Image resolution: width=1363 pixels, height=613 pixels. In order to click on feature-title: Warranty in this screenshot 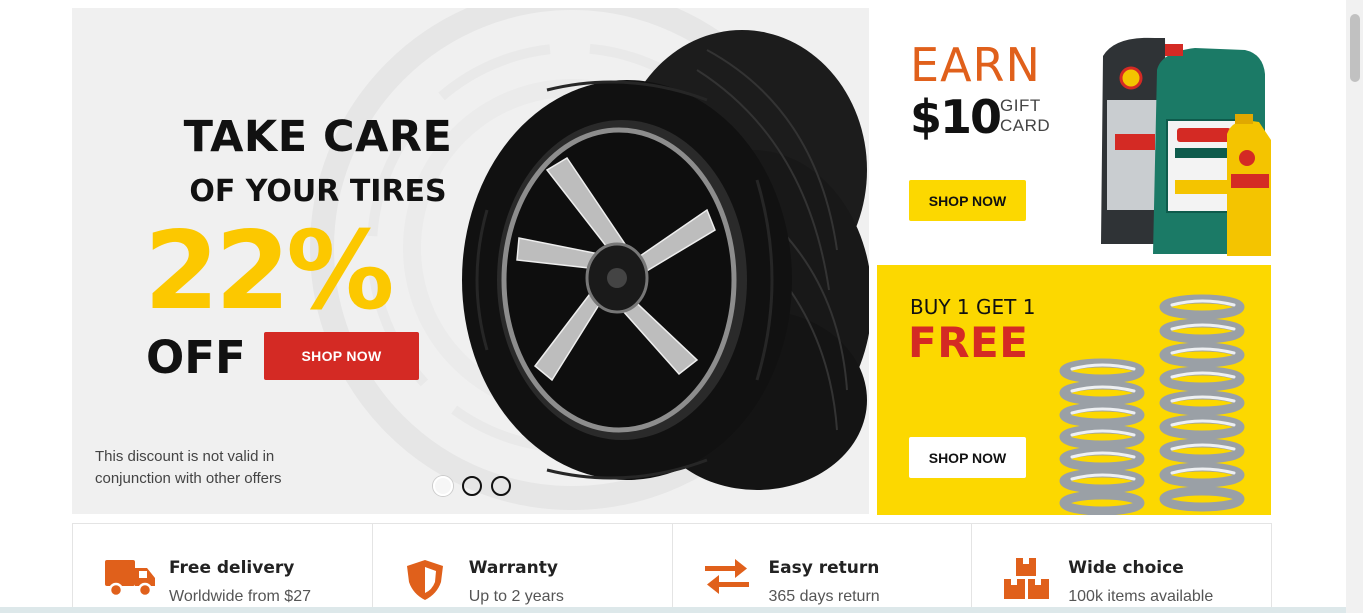, I will do `click(513, 568)`.